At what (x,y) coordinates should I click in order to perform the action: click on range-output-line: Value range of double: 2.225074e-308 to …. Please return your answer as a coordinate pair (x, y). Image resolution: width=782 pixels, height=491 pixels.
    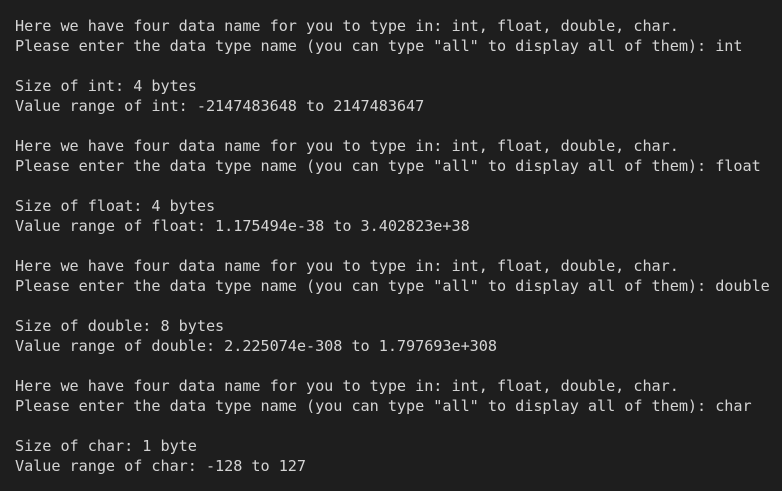
    Looking at the image, I should click on (256, 346).